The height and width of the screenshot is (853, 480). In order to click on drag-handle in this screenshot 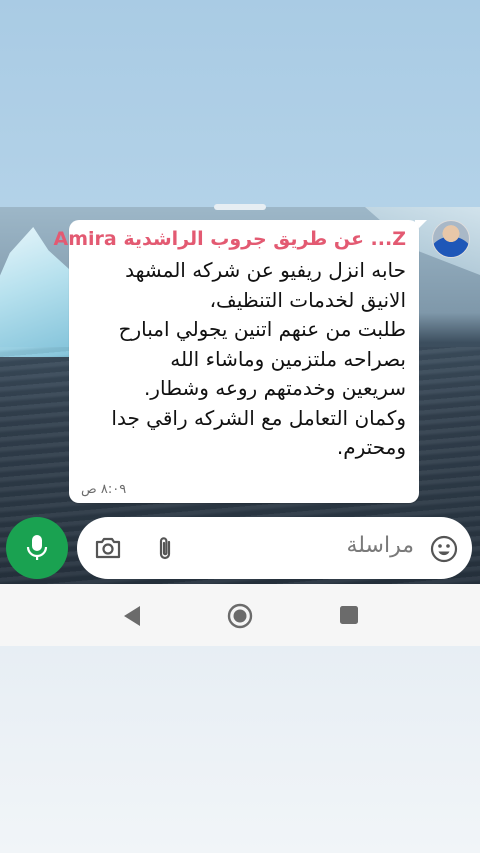, I will do `click(240, 207)`.